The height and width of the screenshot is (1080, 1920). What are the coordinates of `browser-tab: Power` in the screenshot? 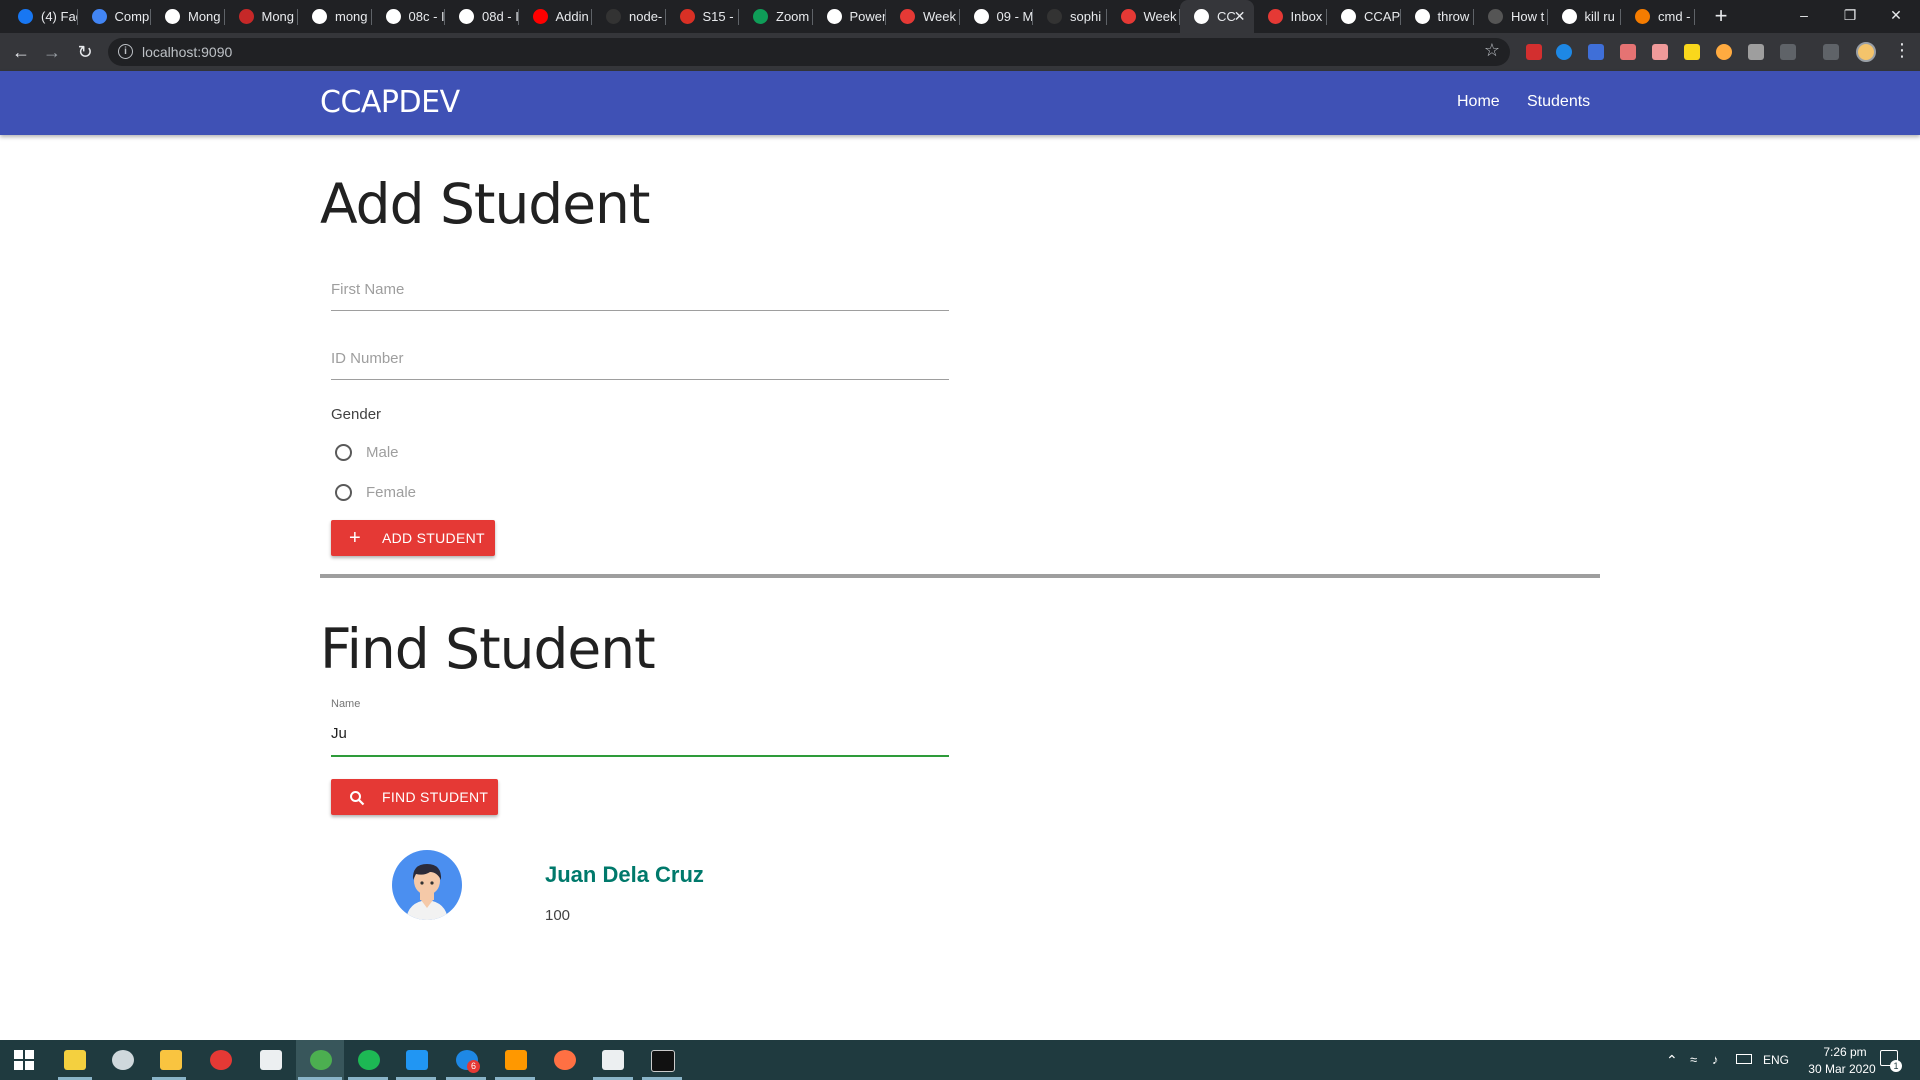 It's located at (849, 16).